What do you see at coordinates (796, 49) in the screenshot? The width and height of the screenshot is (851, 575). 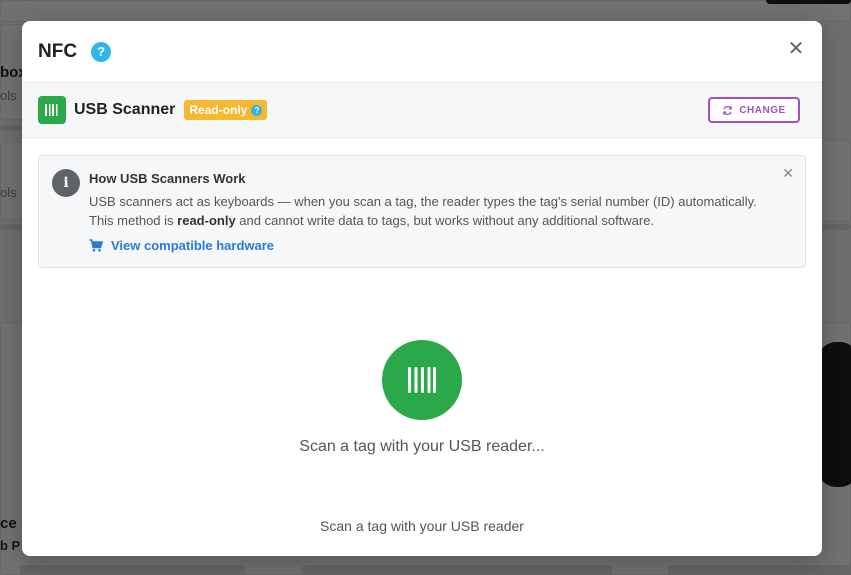 I see `close-icon: ✕` at bounding box center [796, 49].